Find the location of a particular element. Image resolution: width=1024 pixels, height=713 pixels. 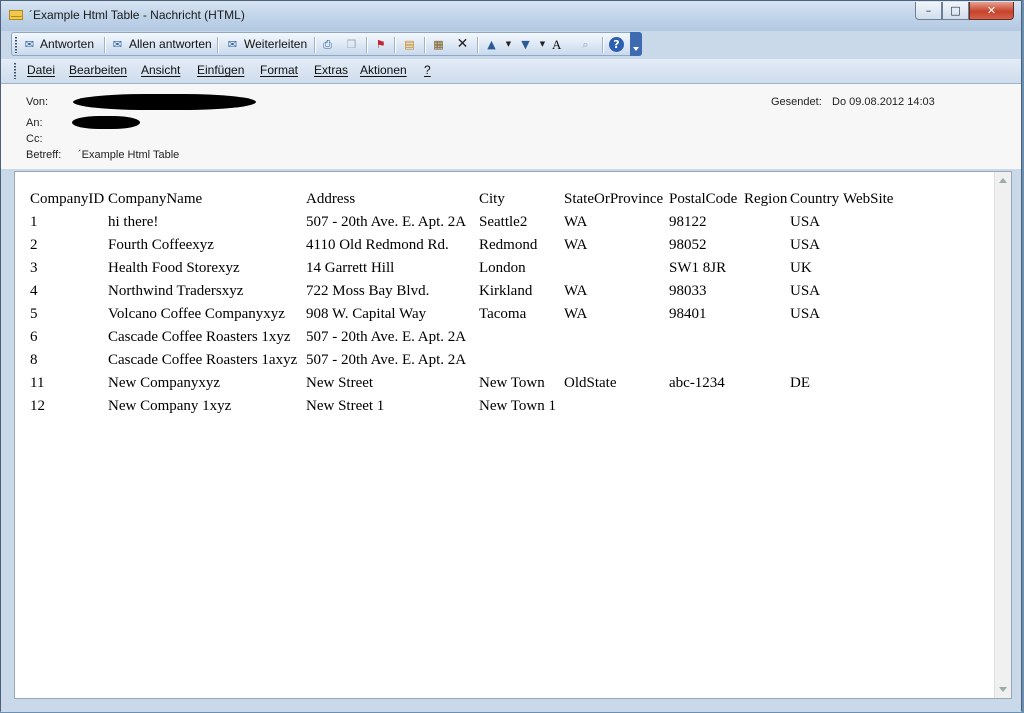

table-cell: New Company 1xyz is located at coordinates (170, 406).